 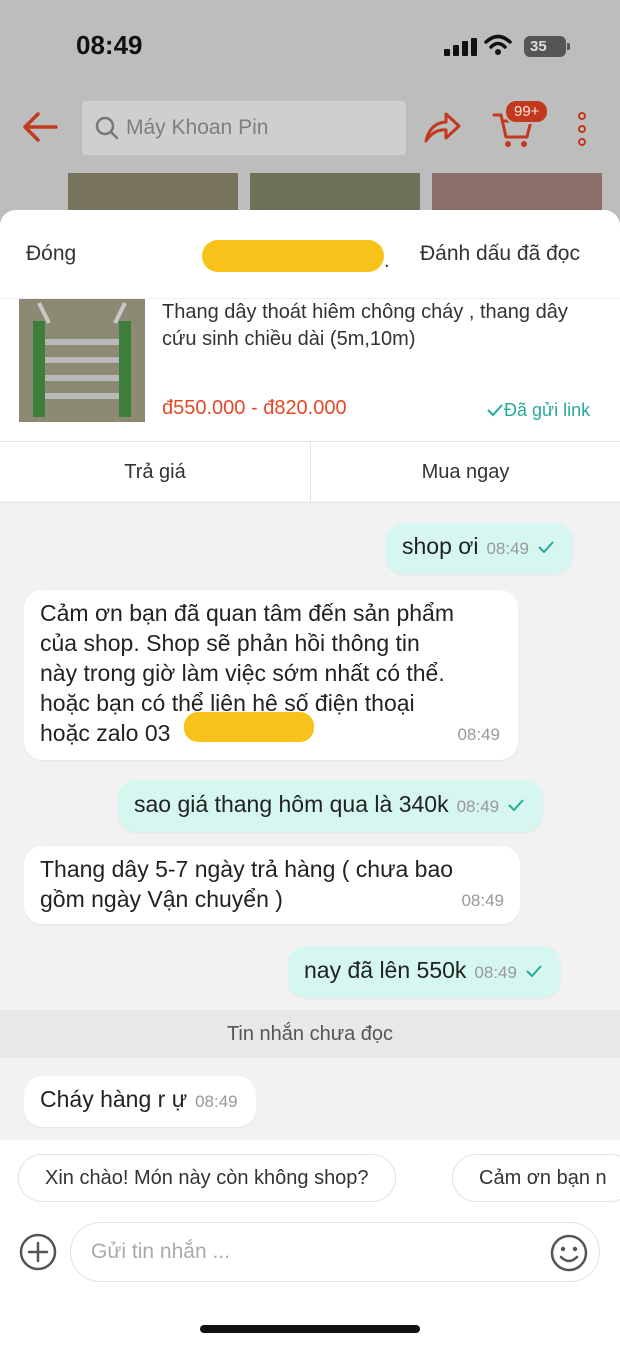 What do you see at coordinates (109, 45) in the screenshot?
I see `status-time: 08:49` at bounding box center [109, 45].